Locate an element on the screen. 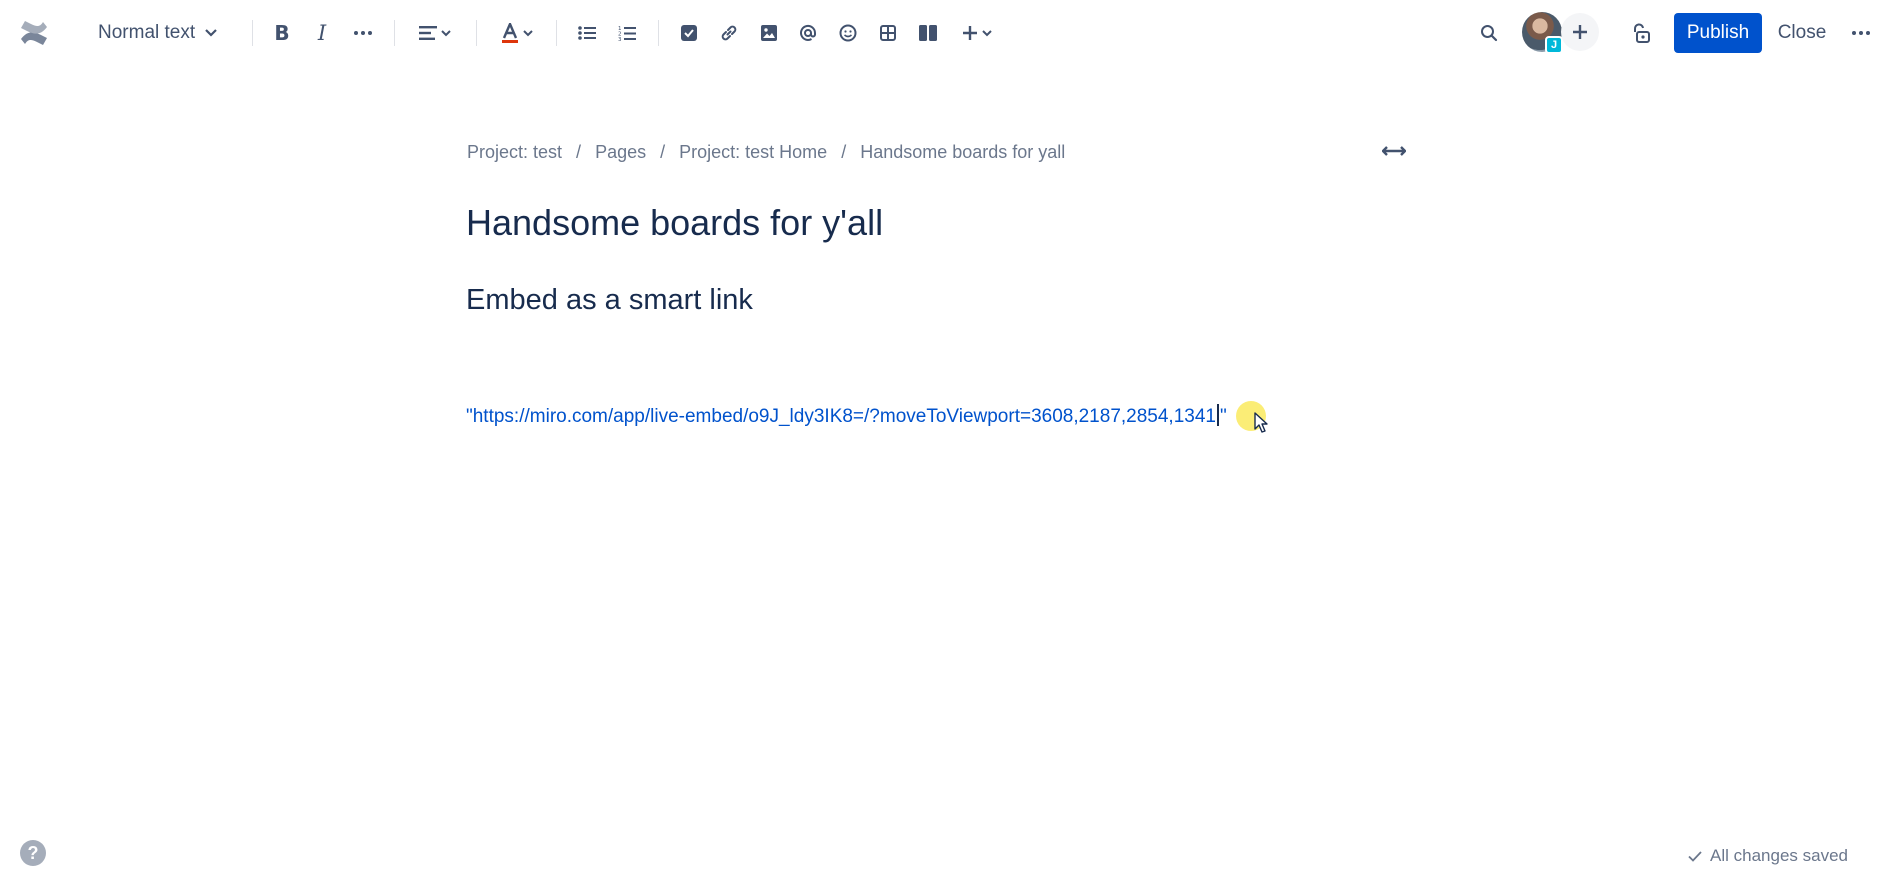 The image size is (1880, 881). mention-button is located at coordinates (808, 33).